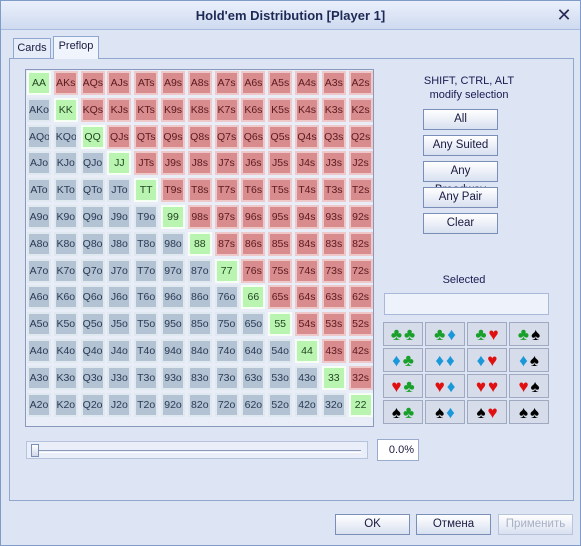 The image size is (581, 546). What do you see at coordinates (535, 524) in the screenshot?
I see `apply-button: Применить` at bounding box center [535, 524].